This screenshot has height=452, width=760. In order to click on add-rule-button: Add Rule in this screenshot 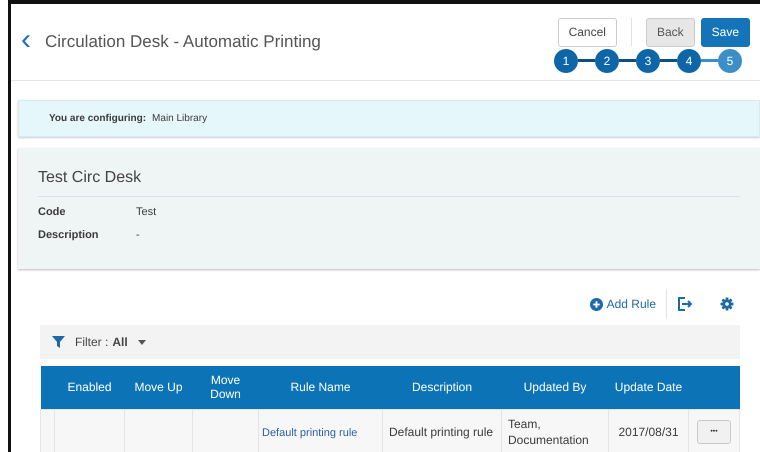, I will do `click(623, 304)`.